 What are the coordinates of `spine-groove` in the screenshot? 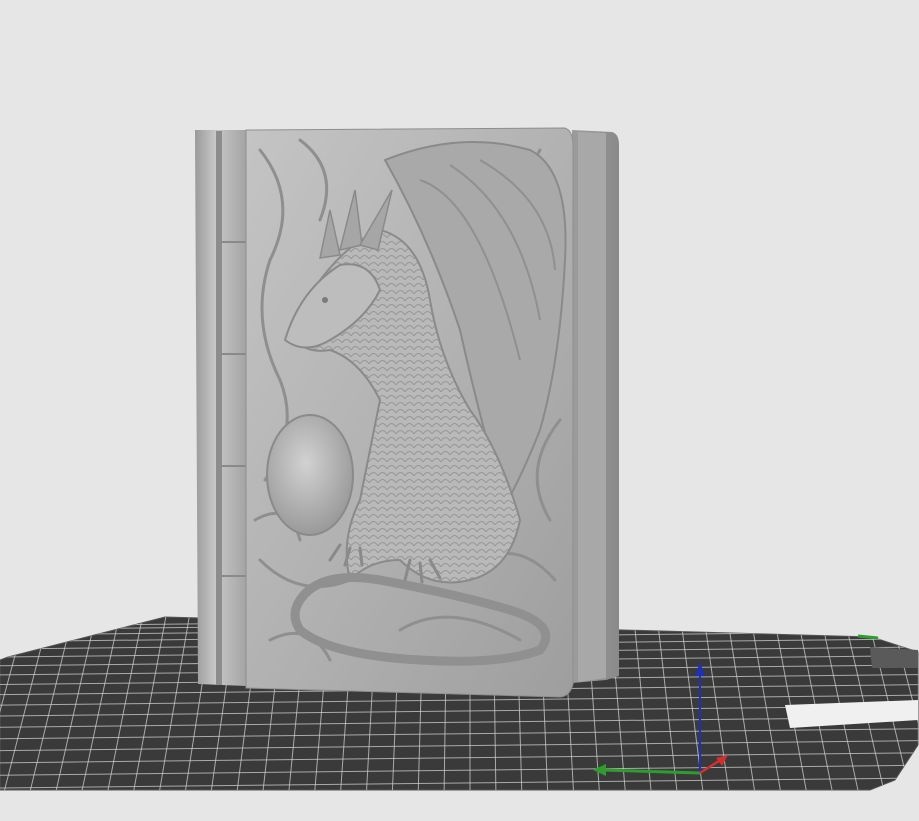 It's located at (219, 408).